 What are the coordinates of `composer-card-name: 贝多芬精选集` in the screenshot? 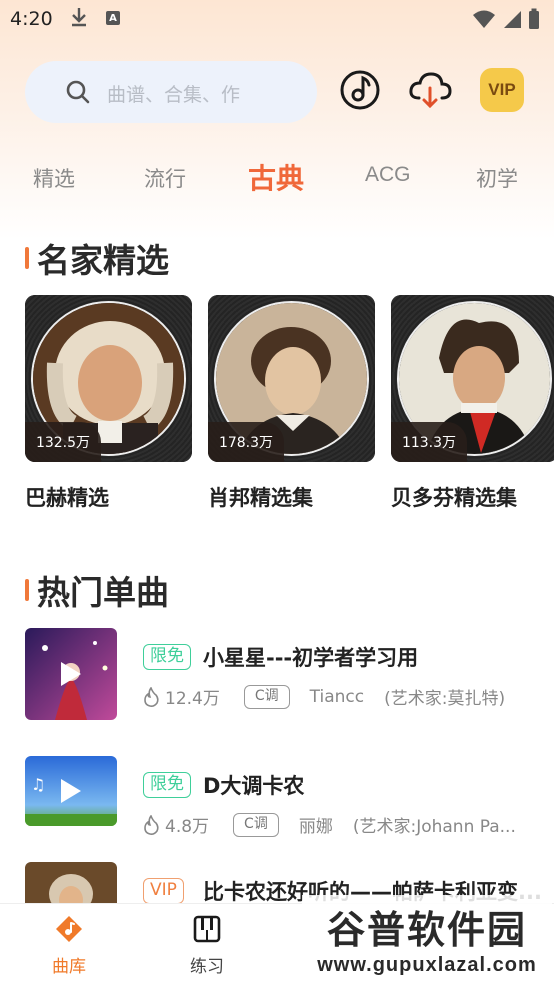 It's located at (454, 498).